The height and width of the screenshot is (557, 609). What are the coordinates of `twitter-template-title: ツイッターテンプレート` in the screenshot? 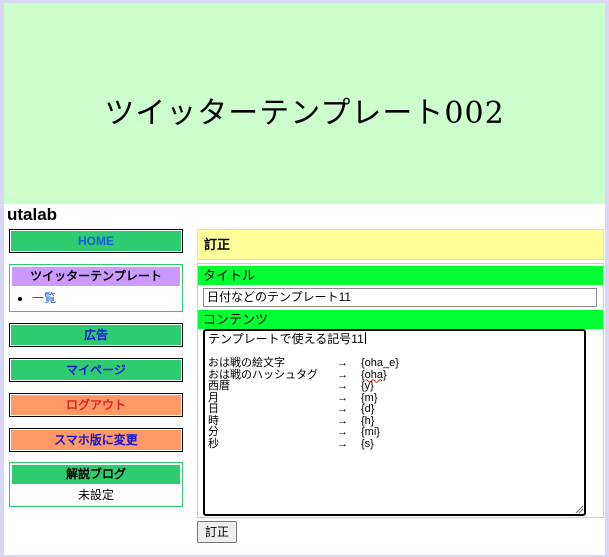 It's located at (96, 276).